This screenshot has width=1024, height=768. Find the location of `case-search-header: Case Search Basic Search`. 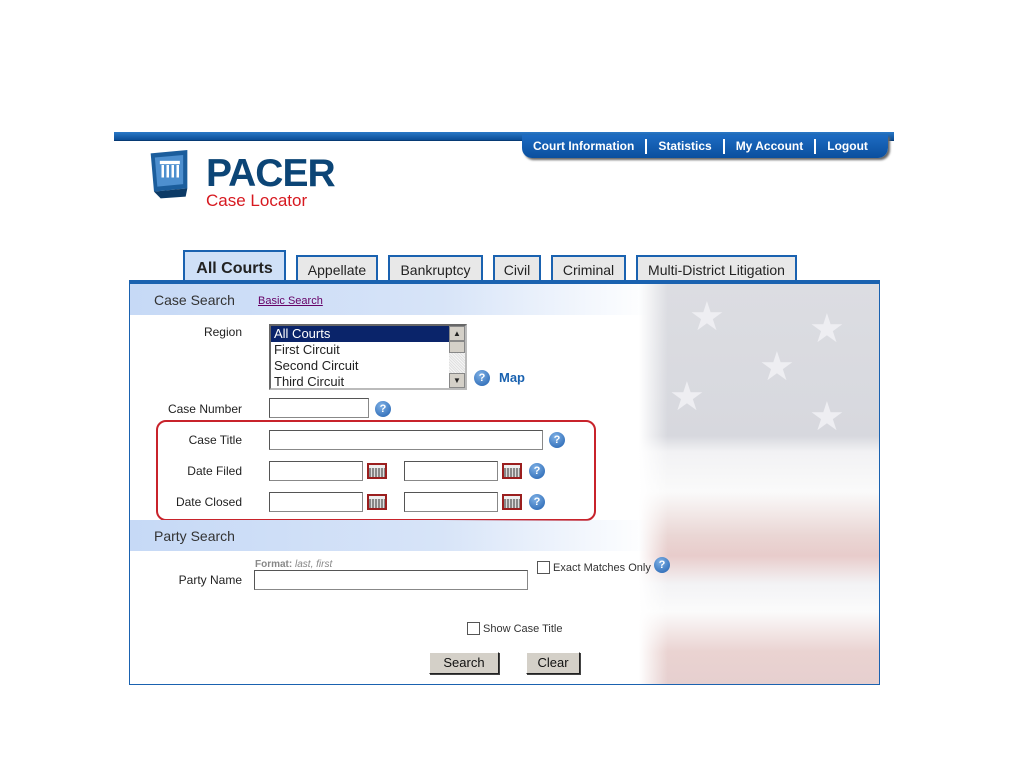

case-search-header: Case Search Basic Search is located at coordinates (390, 299).